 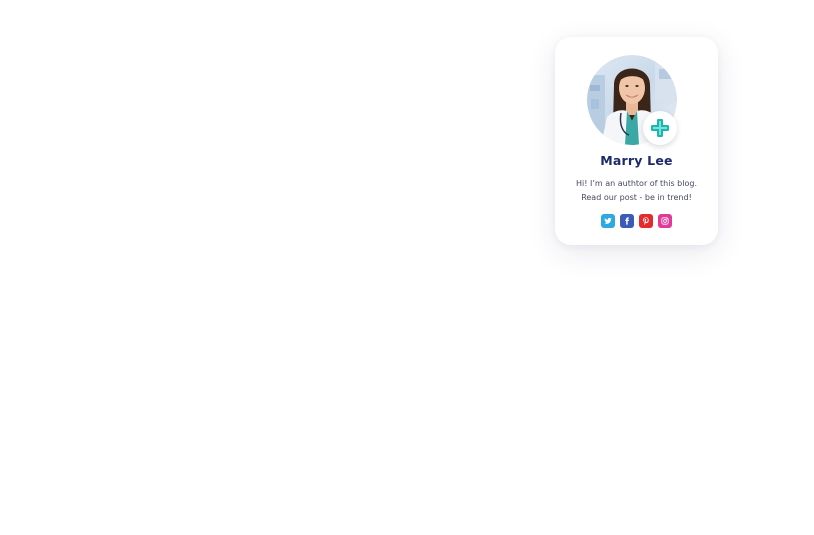 I want to click on avatar-wrap, so click(x=632, y=100).